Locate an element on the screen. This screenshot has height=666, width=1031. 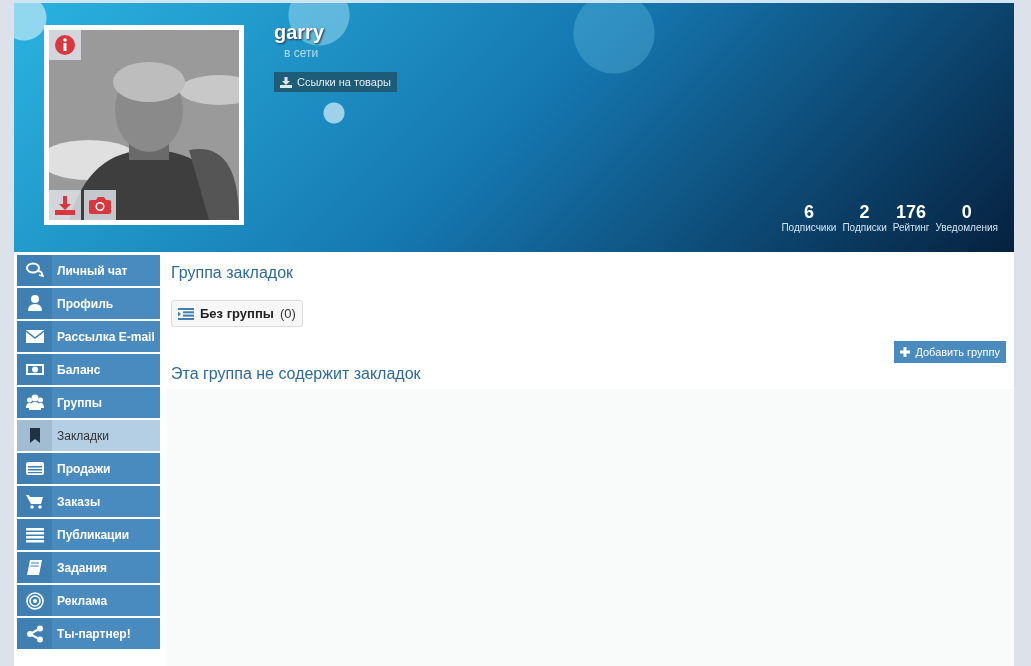
stat-label: Подписки is located at coordinates (864, 228).